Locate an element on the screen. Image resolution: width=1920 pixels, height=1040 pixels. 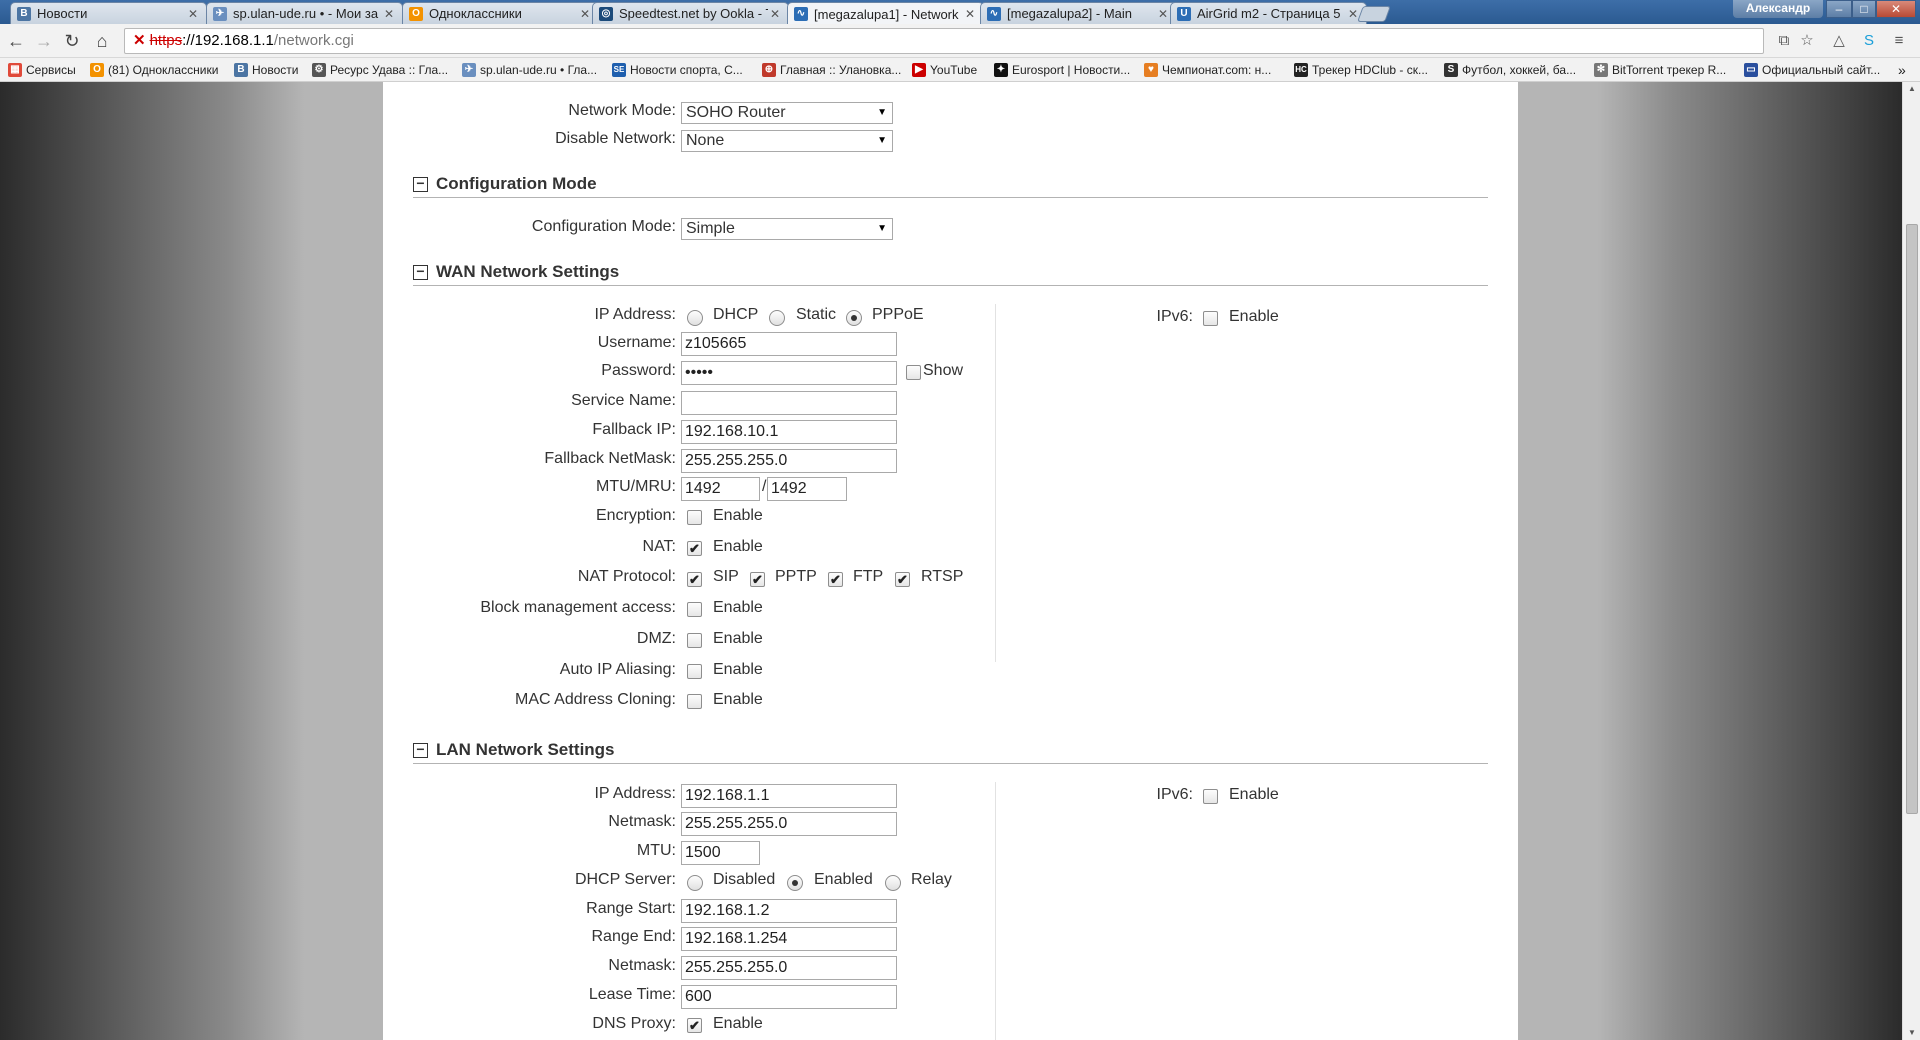
tab-megazalupa2-main: ∿ [megazalupa2] - Main ✕ is located at coordinates (1078, 13).